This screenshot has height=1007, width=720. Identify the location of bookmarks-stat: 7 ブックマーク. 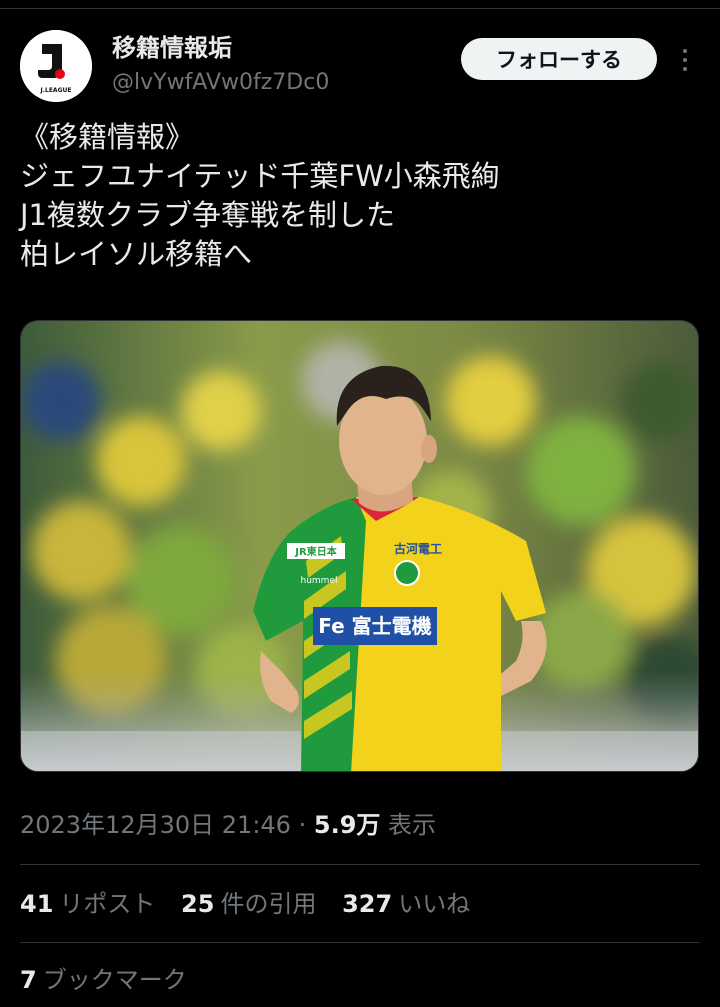
(103, 980).